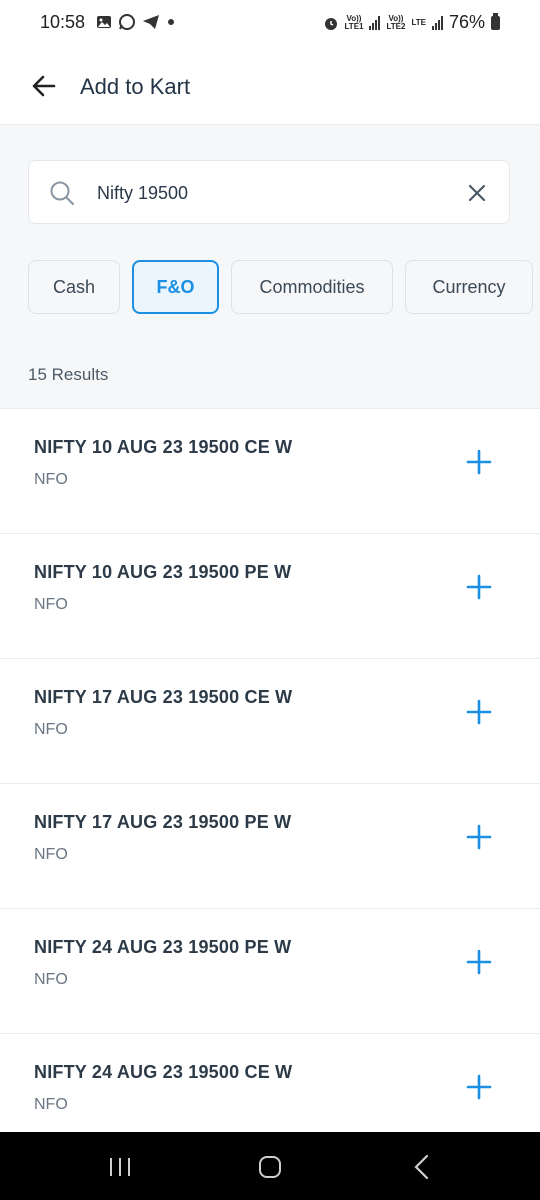 This screenshot has width=540, height=1200. I want to click on instrument-name: NIFTY 24 AUG 23 19500 PE W, so click(163, 947).